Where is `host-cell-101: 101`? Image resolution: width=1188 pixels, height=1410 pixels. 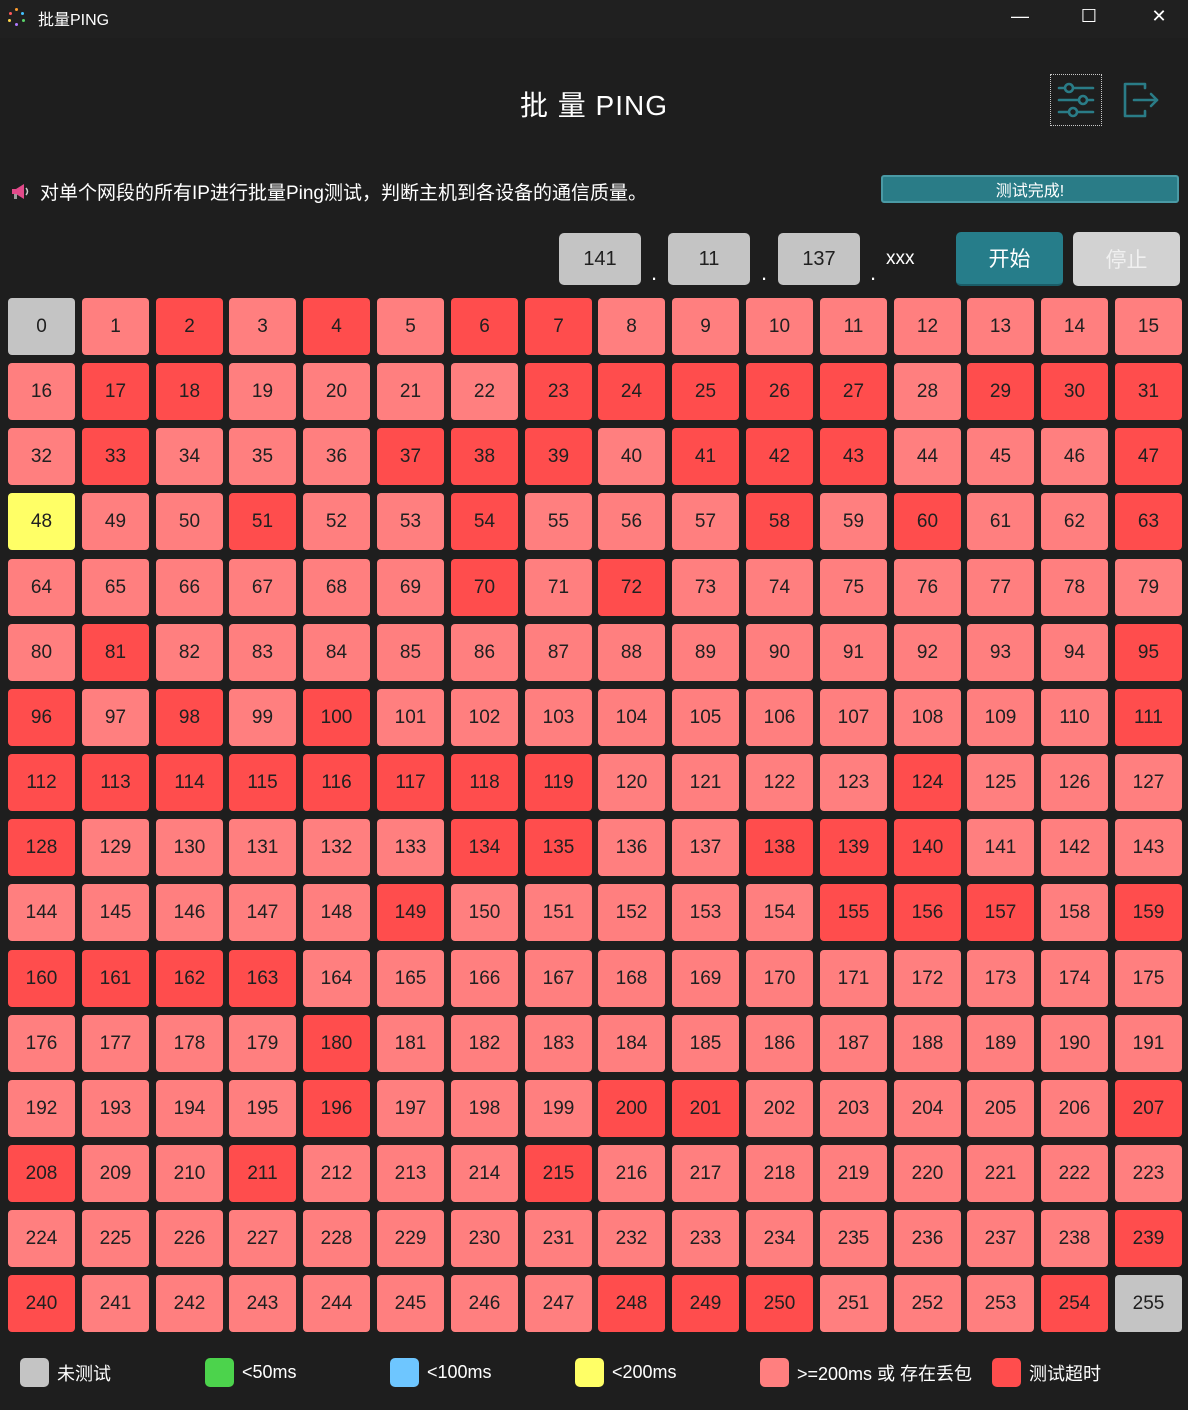 host-cell-101: 101 is located at coordinates (410, 717).